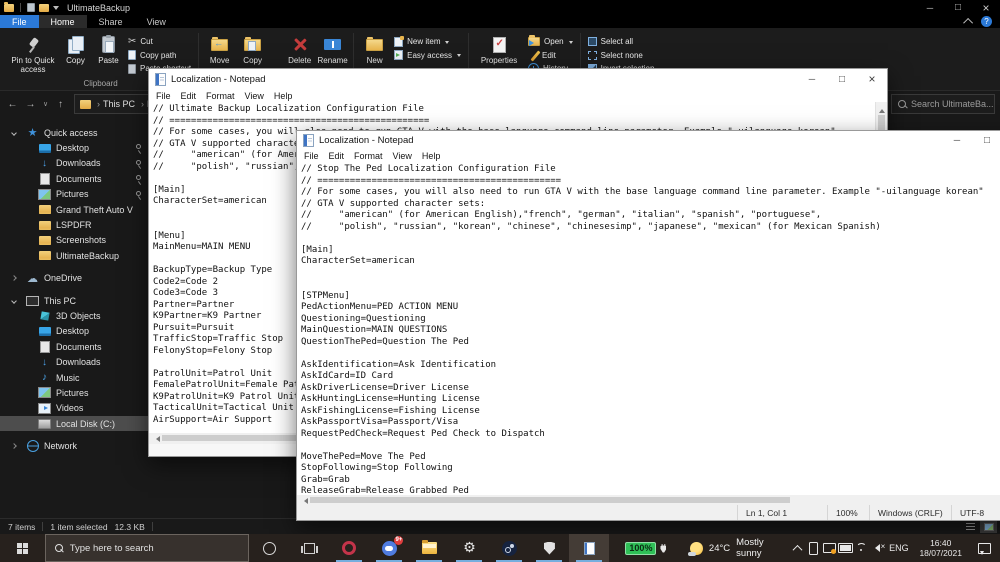 The width and height of the screenshot is (1000, 562). Describe the element at coordinates (74, 278) in the screenshot. I see `sidebar-item: OneDrive` at that location.